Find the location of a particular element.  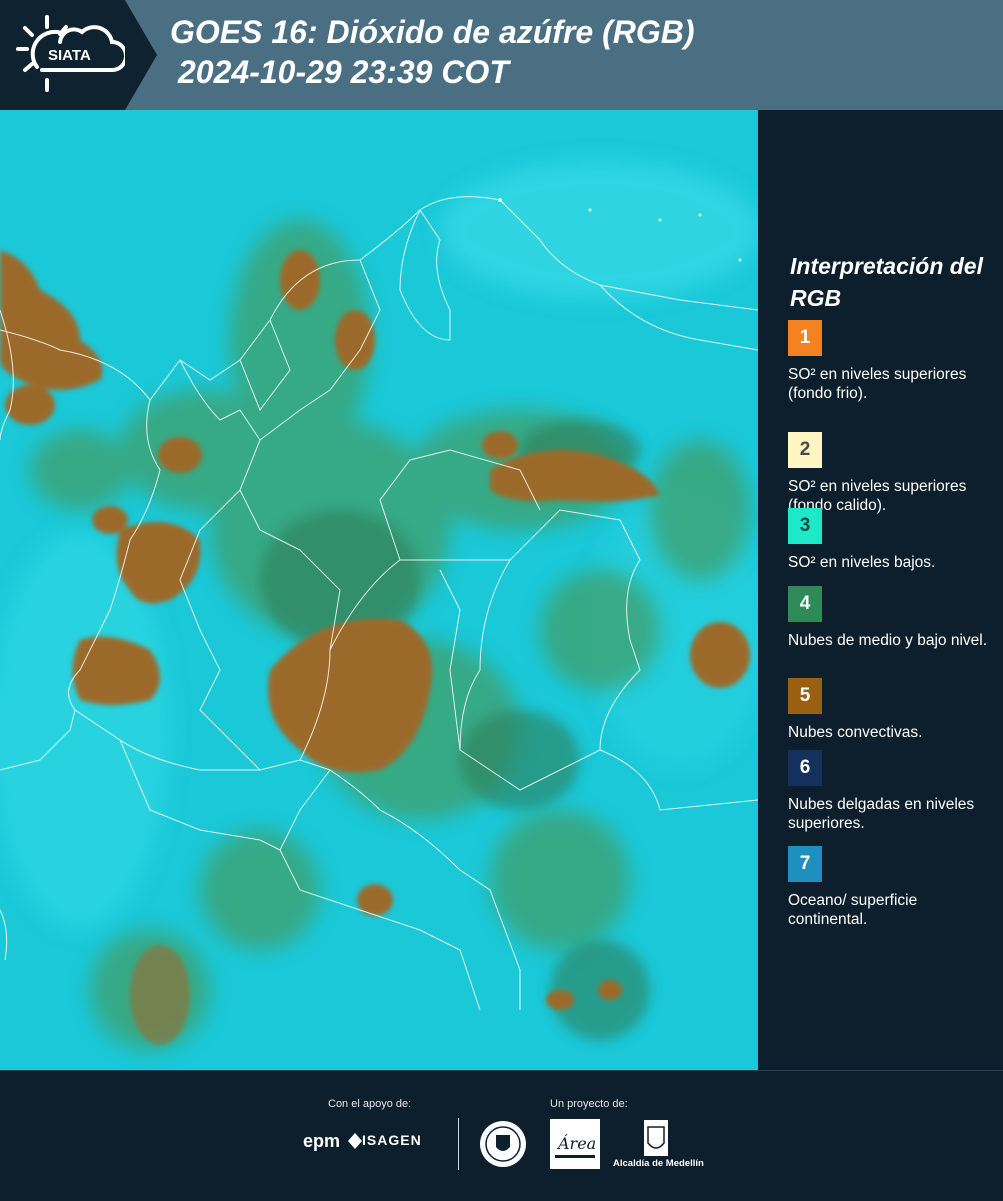

legend-text: SO² en niveles superiores (fondo frio). is located at coordinates (877, 384).